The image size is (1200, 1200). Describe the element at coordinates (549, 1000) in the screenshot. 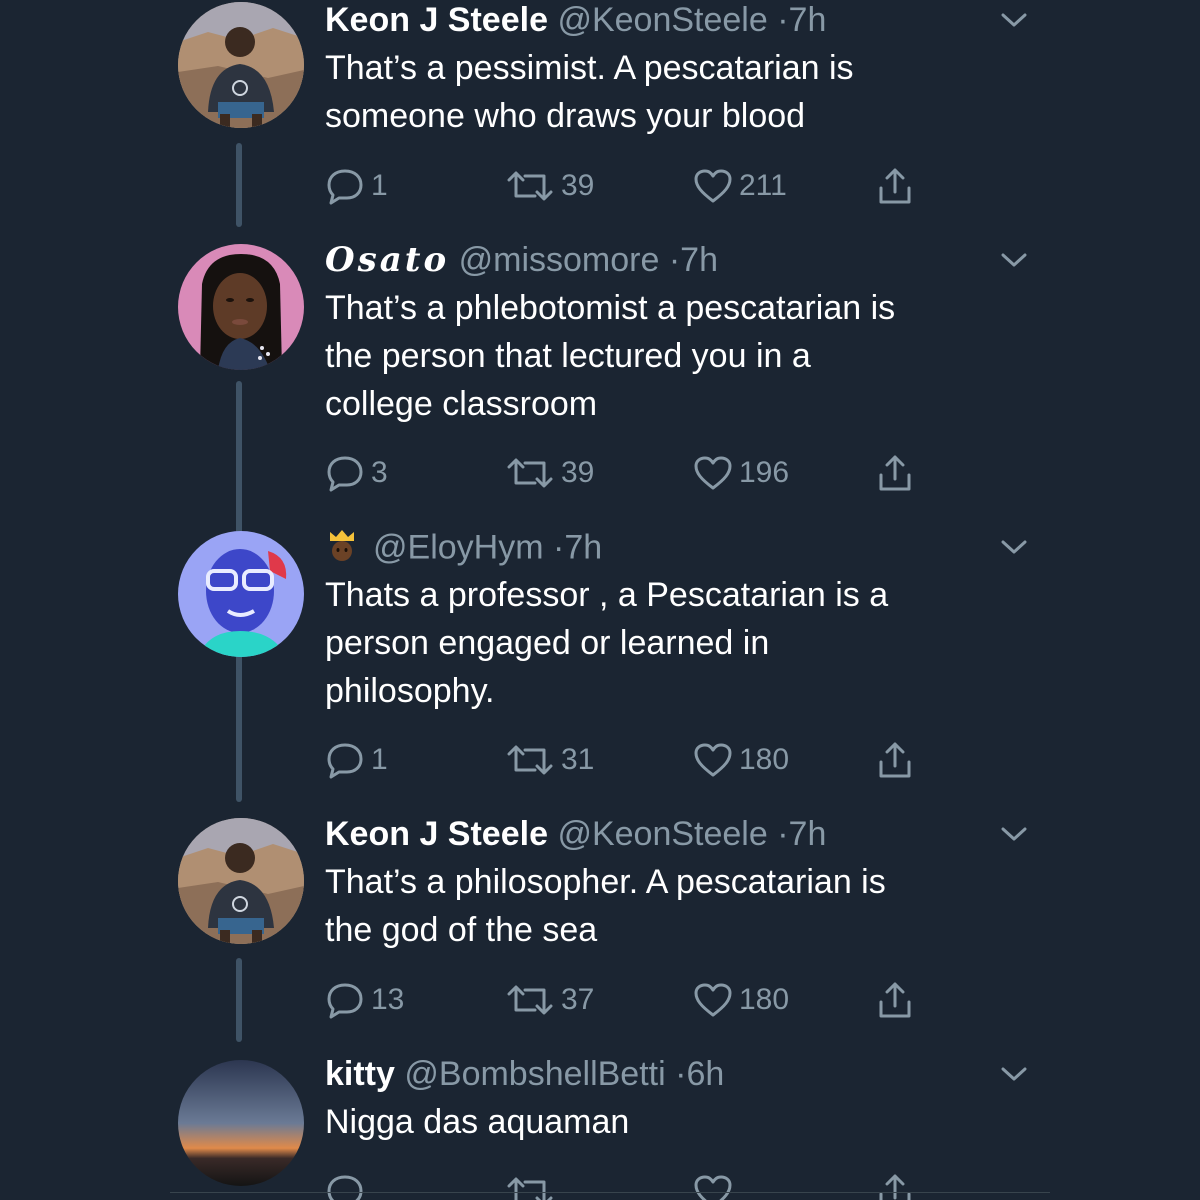

I see `retweet-button: 37` at that location.